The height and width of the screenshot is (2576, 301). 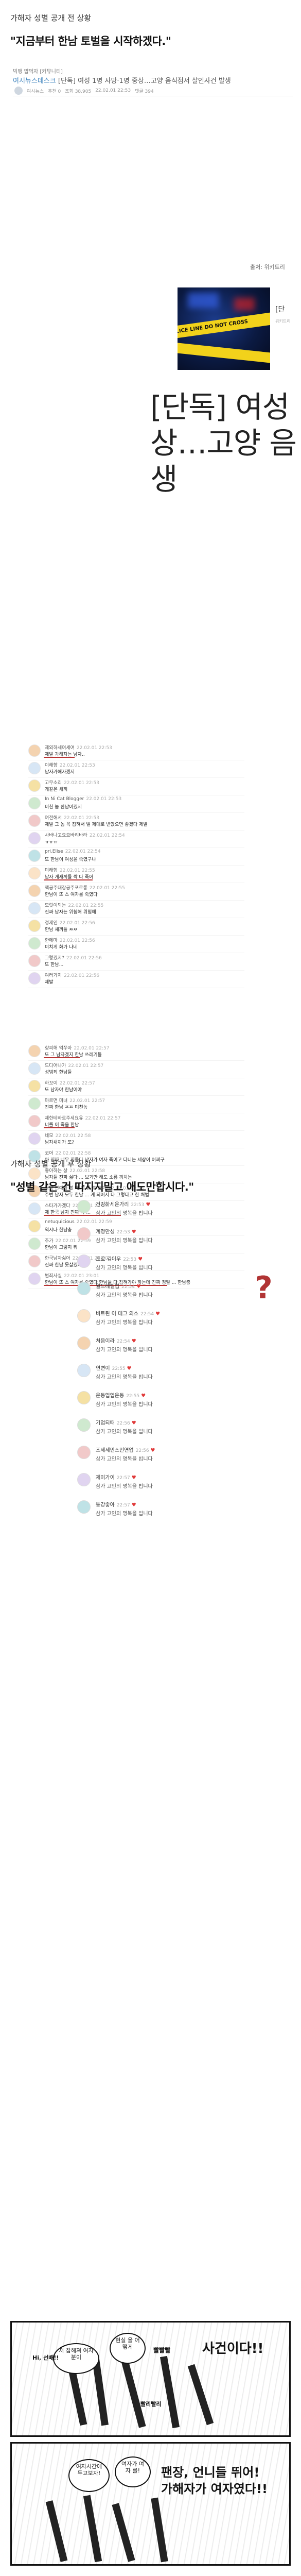 I want to click on commenter-nickname: 미래형 22.02.01 22:55, so click(x=70, y=870).